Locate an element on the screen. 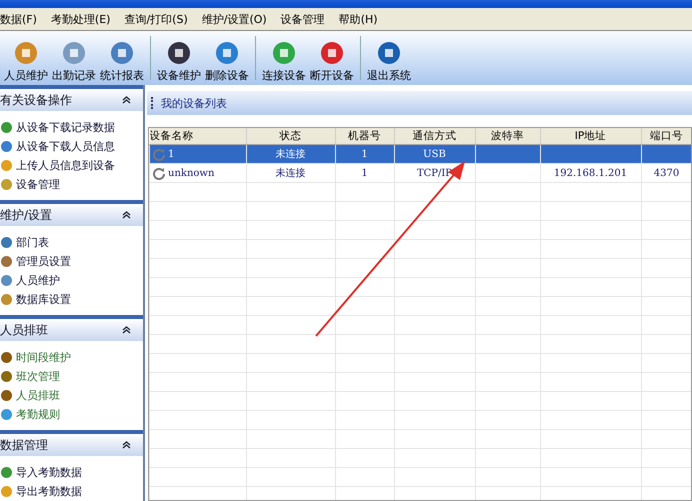 The image size is (692, 501). column-header: IP地址 is located at coordinates (590, 136).